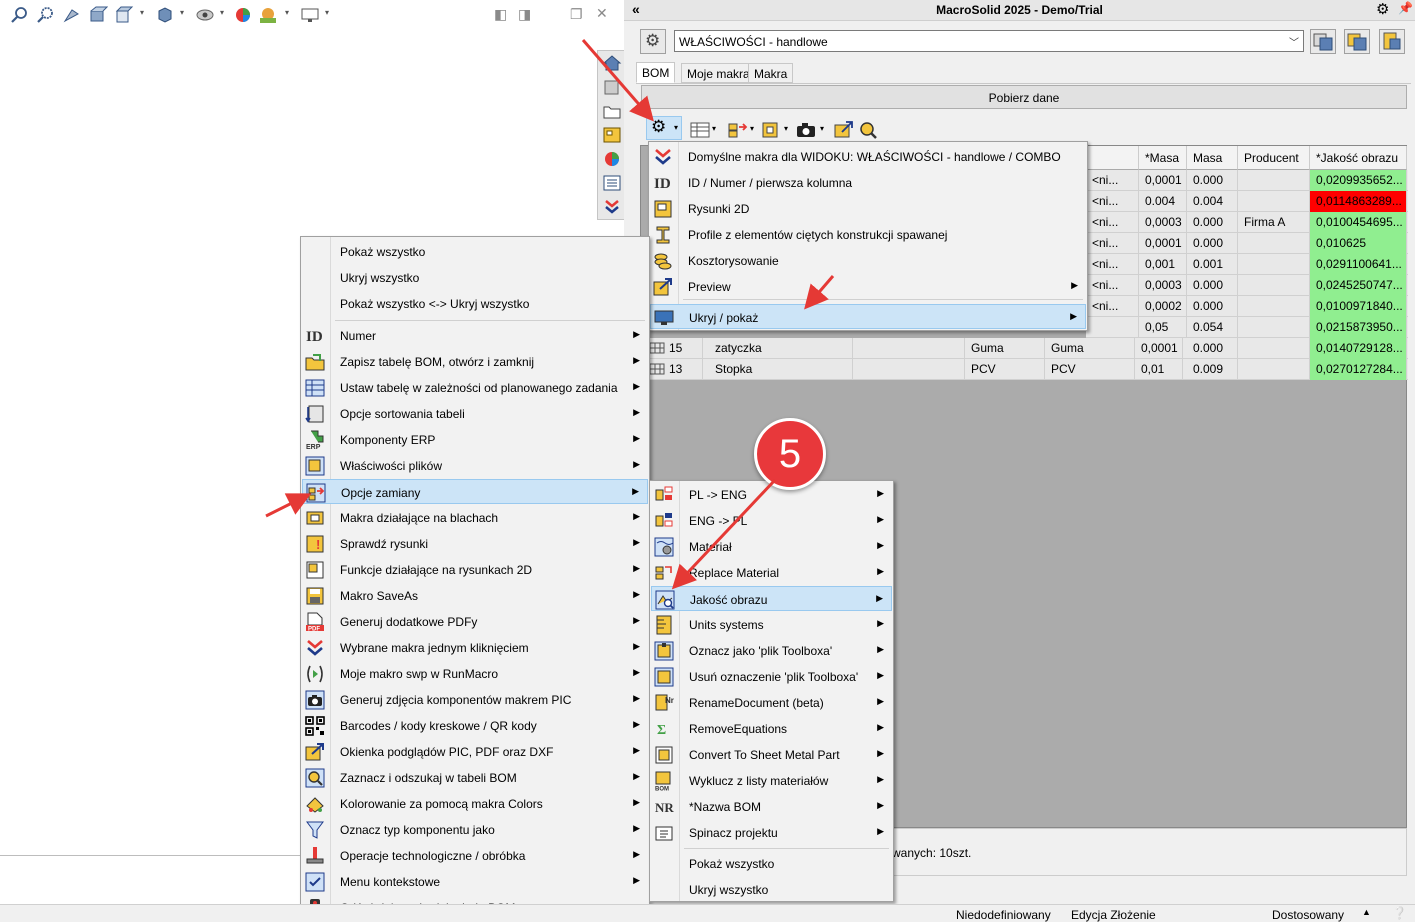  What do you see at coordinates (771, 754) in the screenshot?
I see `menu-item: Convert To Sheet Metal Part ▶` at bounding box center [771, 754].